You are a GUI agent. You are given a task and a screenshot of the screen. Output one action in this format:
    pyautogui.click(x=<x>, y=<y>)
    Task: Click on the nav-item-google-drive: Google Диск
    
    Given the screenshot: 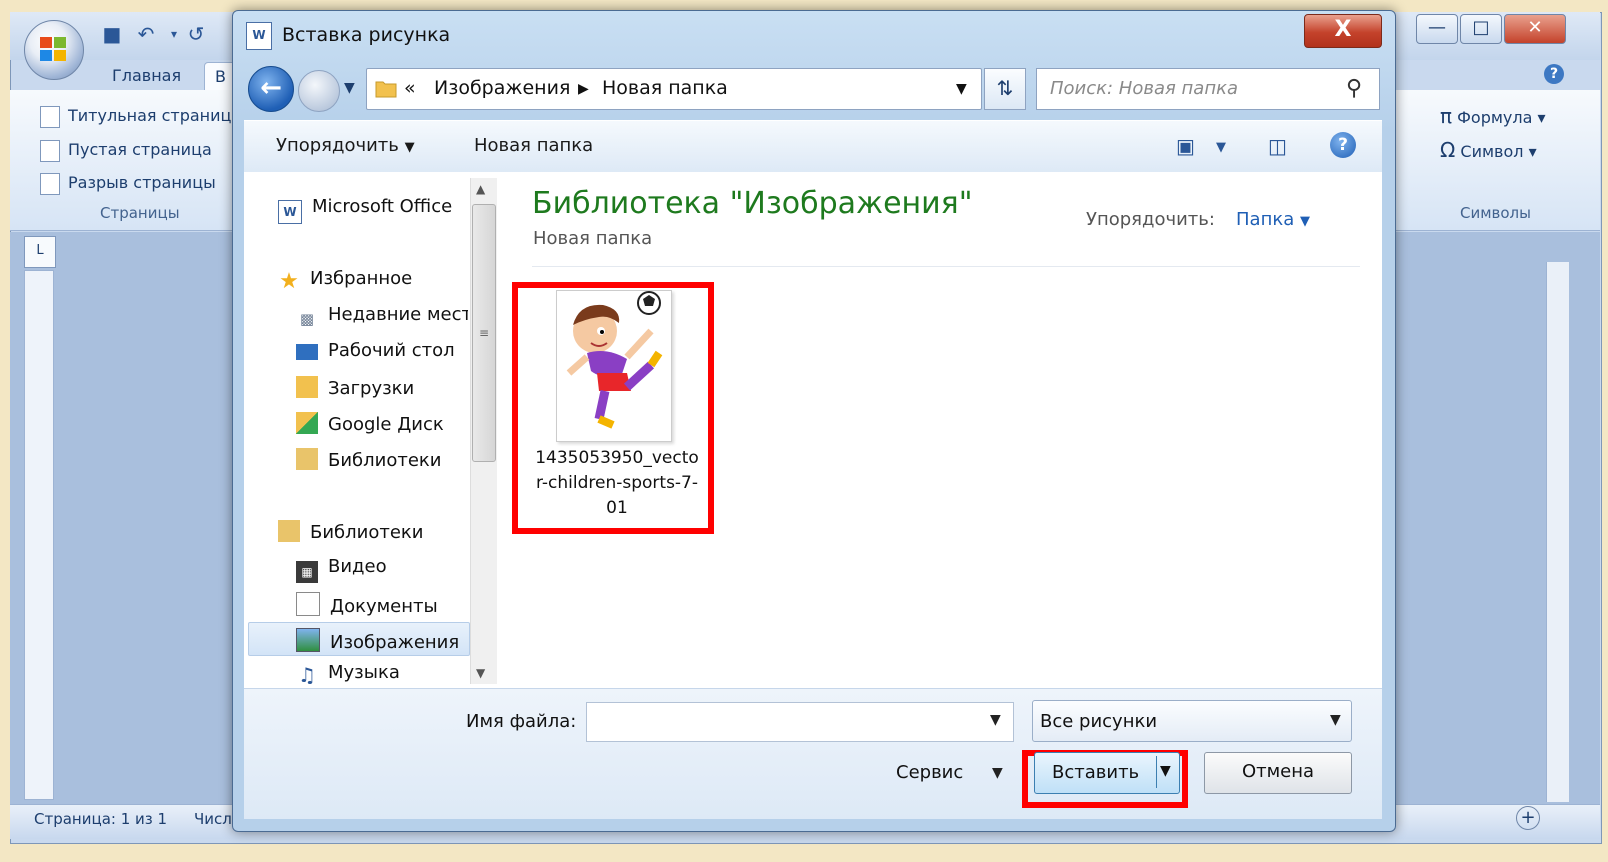 What is the action you would take?
    pyautogui.click(x=370, y=423)
    